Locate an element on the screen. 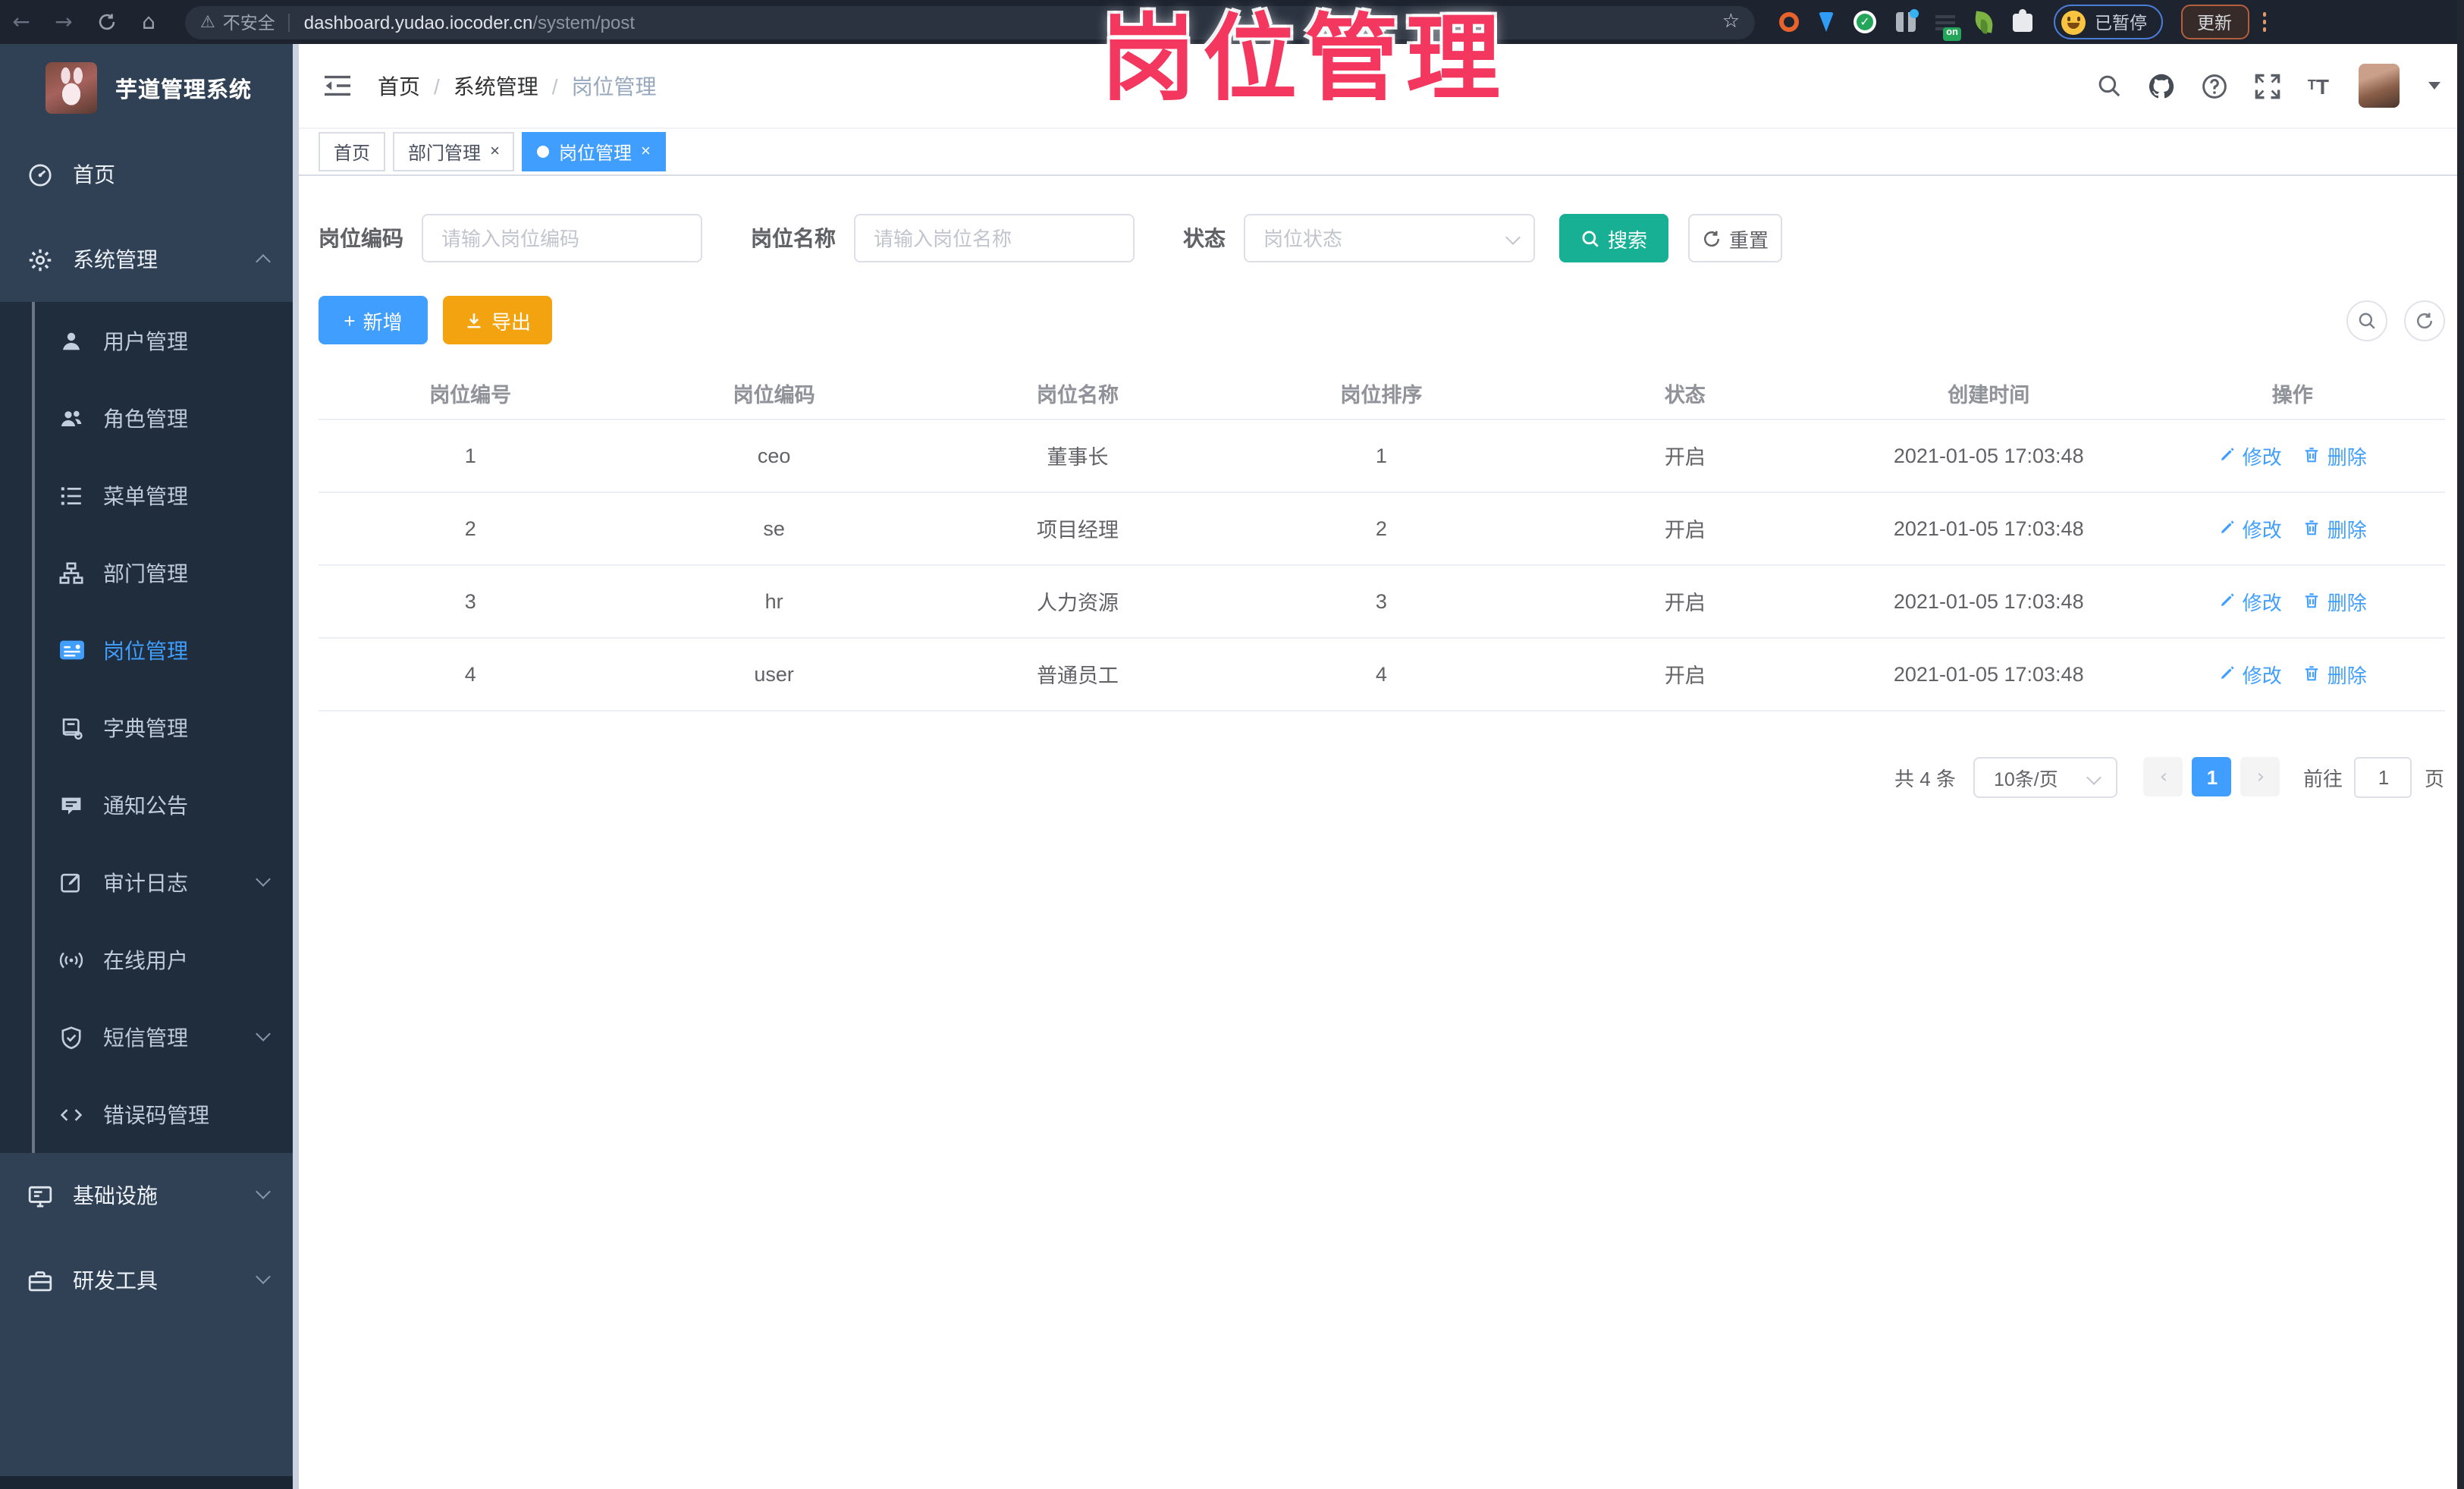 This screenshot has height=1489, width=2464. tab-home: 首页 is located at coordinates (352, 151).